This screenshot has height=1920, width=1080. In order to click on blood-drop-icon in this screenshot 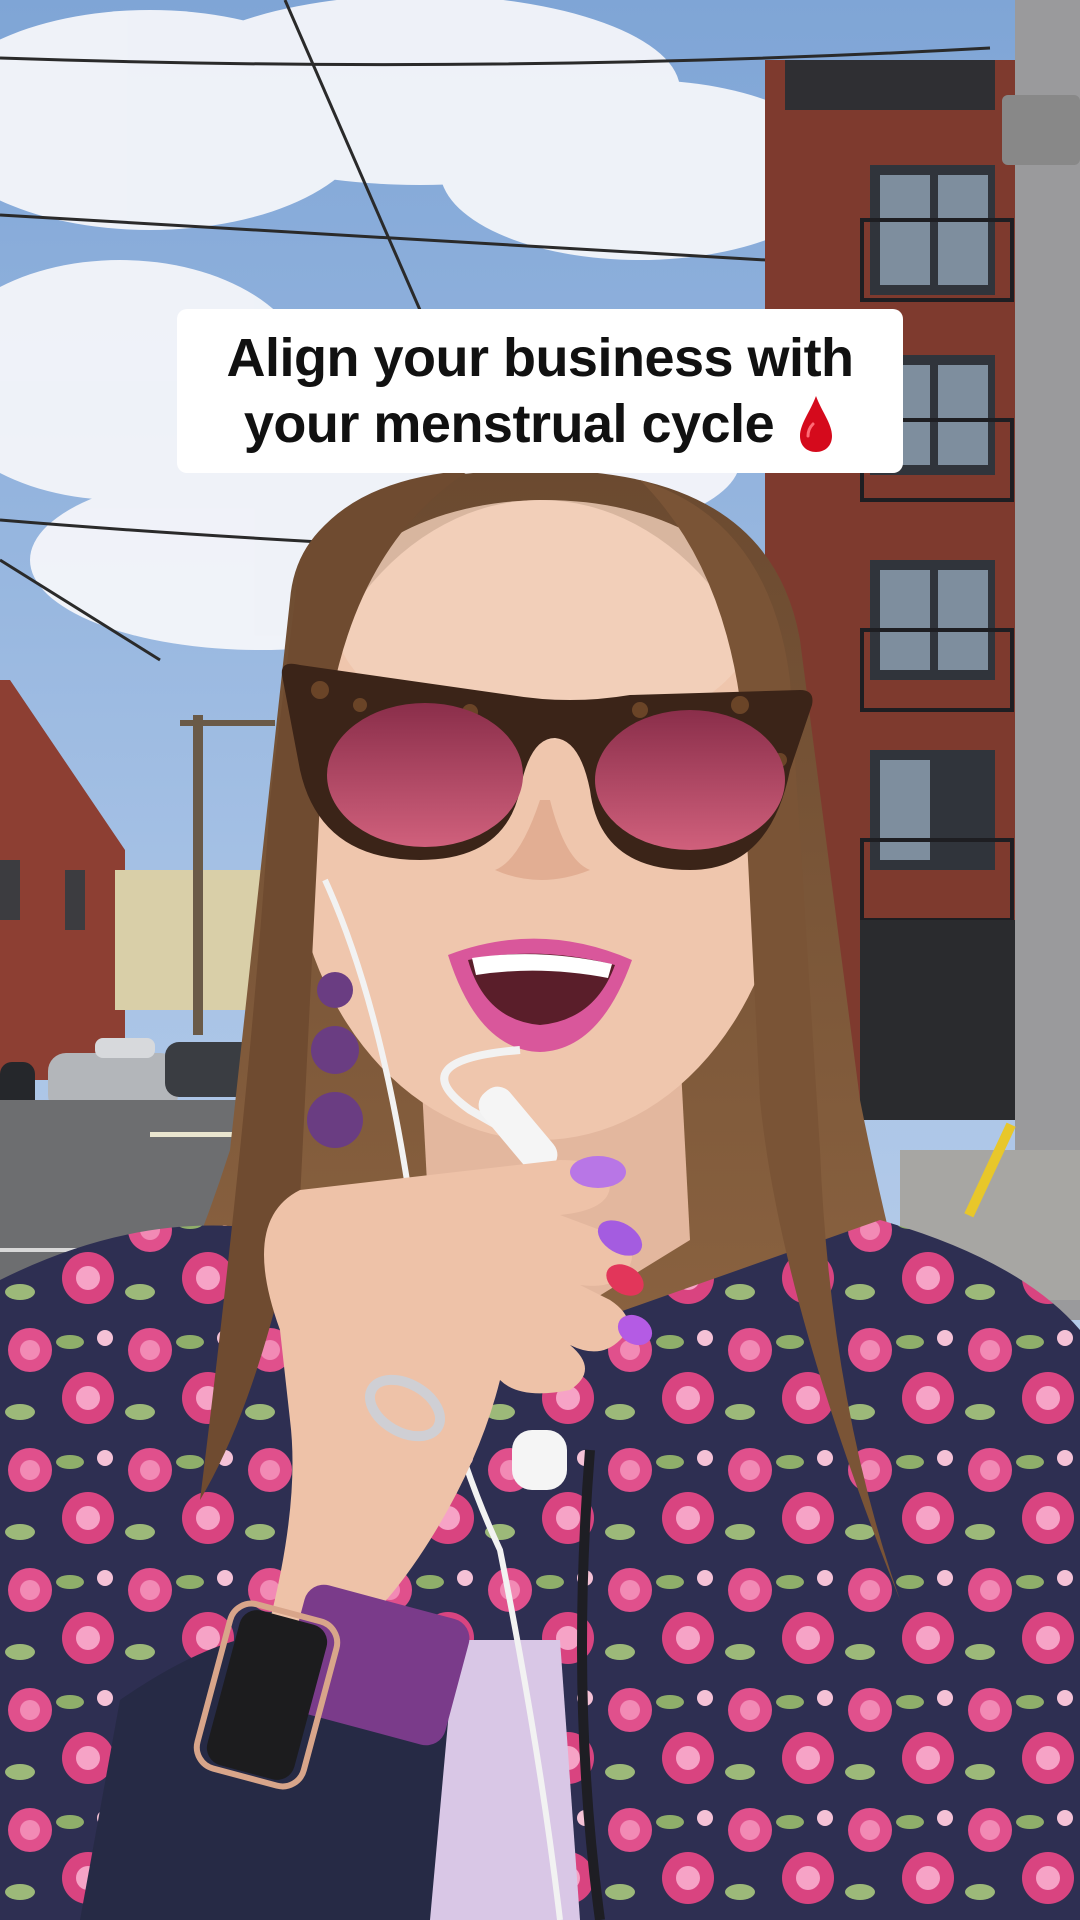, I will do `click(816, 424)`.